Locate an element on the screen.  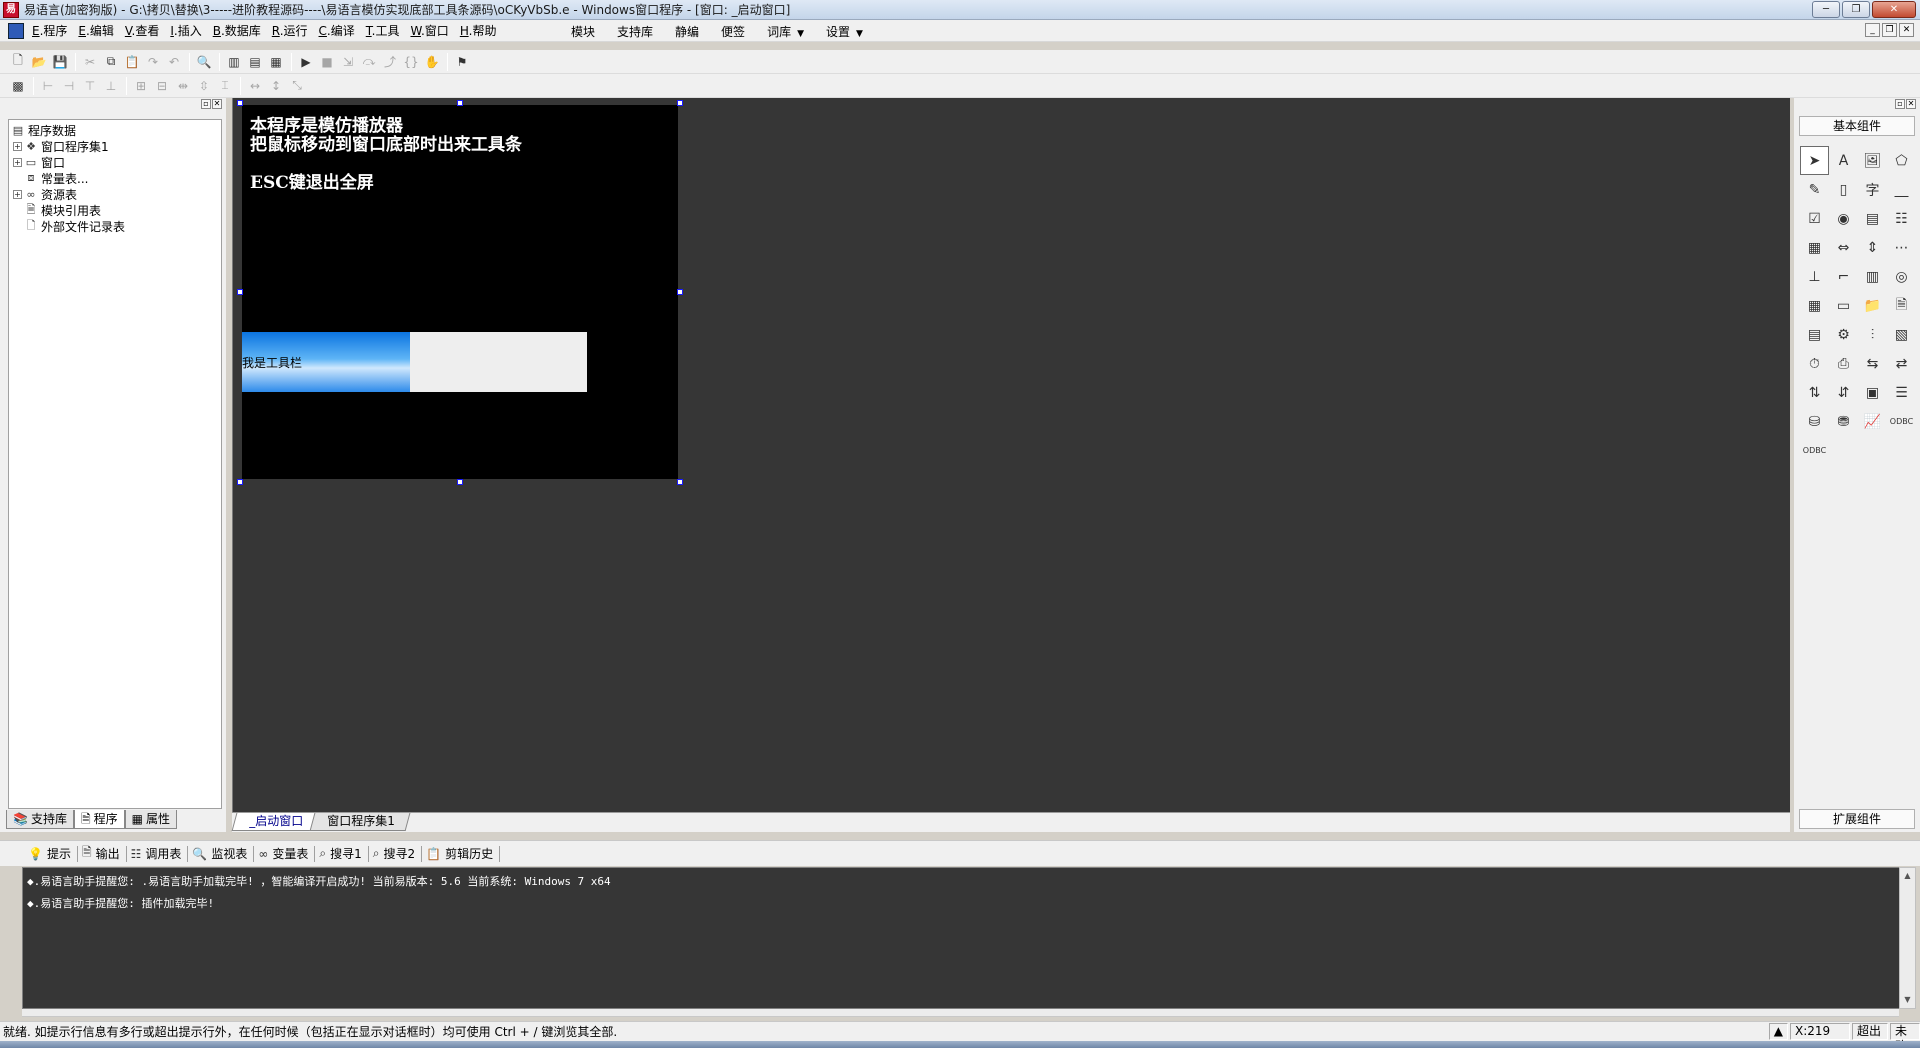
text-icon: 字 is located at coordinates (1872, 189).